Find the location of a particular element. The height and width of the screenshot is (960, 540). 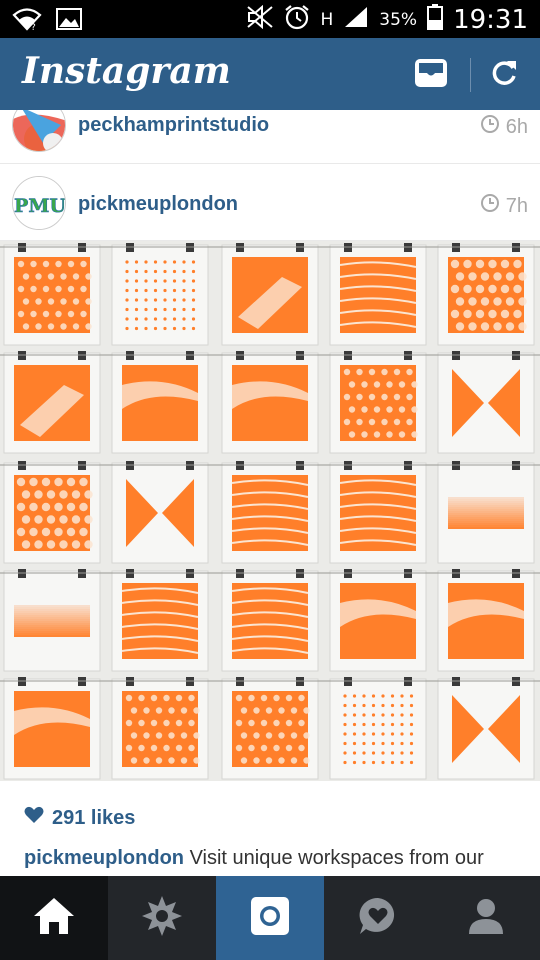

nav-profile is located at coordinates (486, 918).